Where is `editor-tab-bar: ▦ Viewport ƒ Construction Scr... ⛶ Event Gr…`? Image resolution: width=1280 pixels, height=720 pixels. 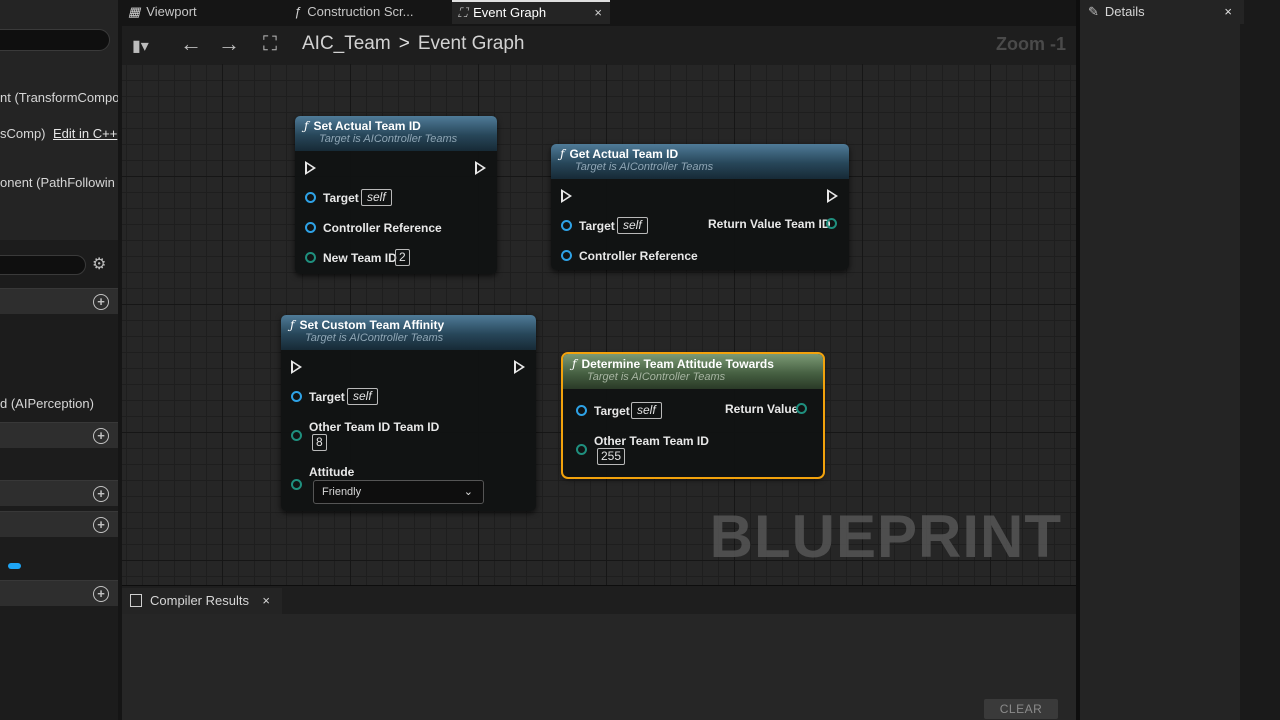 editor-tab-bar: ▦ Viewport ƒ Construction Scr... ⛶ Event Gr… is located at coordinates (597, 13).